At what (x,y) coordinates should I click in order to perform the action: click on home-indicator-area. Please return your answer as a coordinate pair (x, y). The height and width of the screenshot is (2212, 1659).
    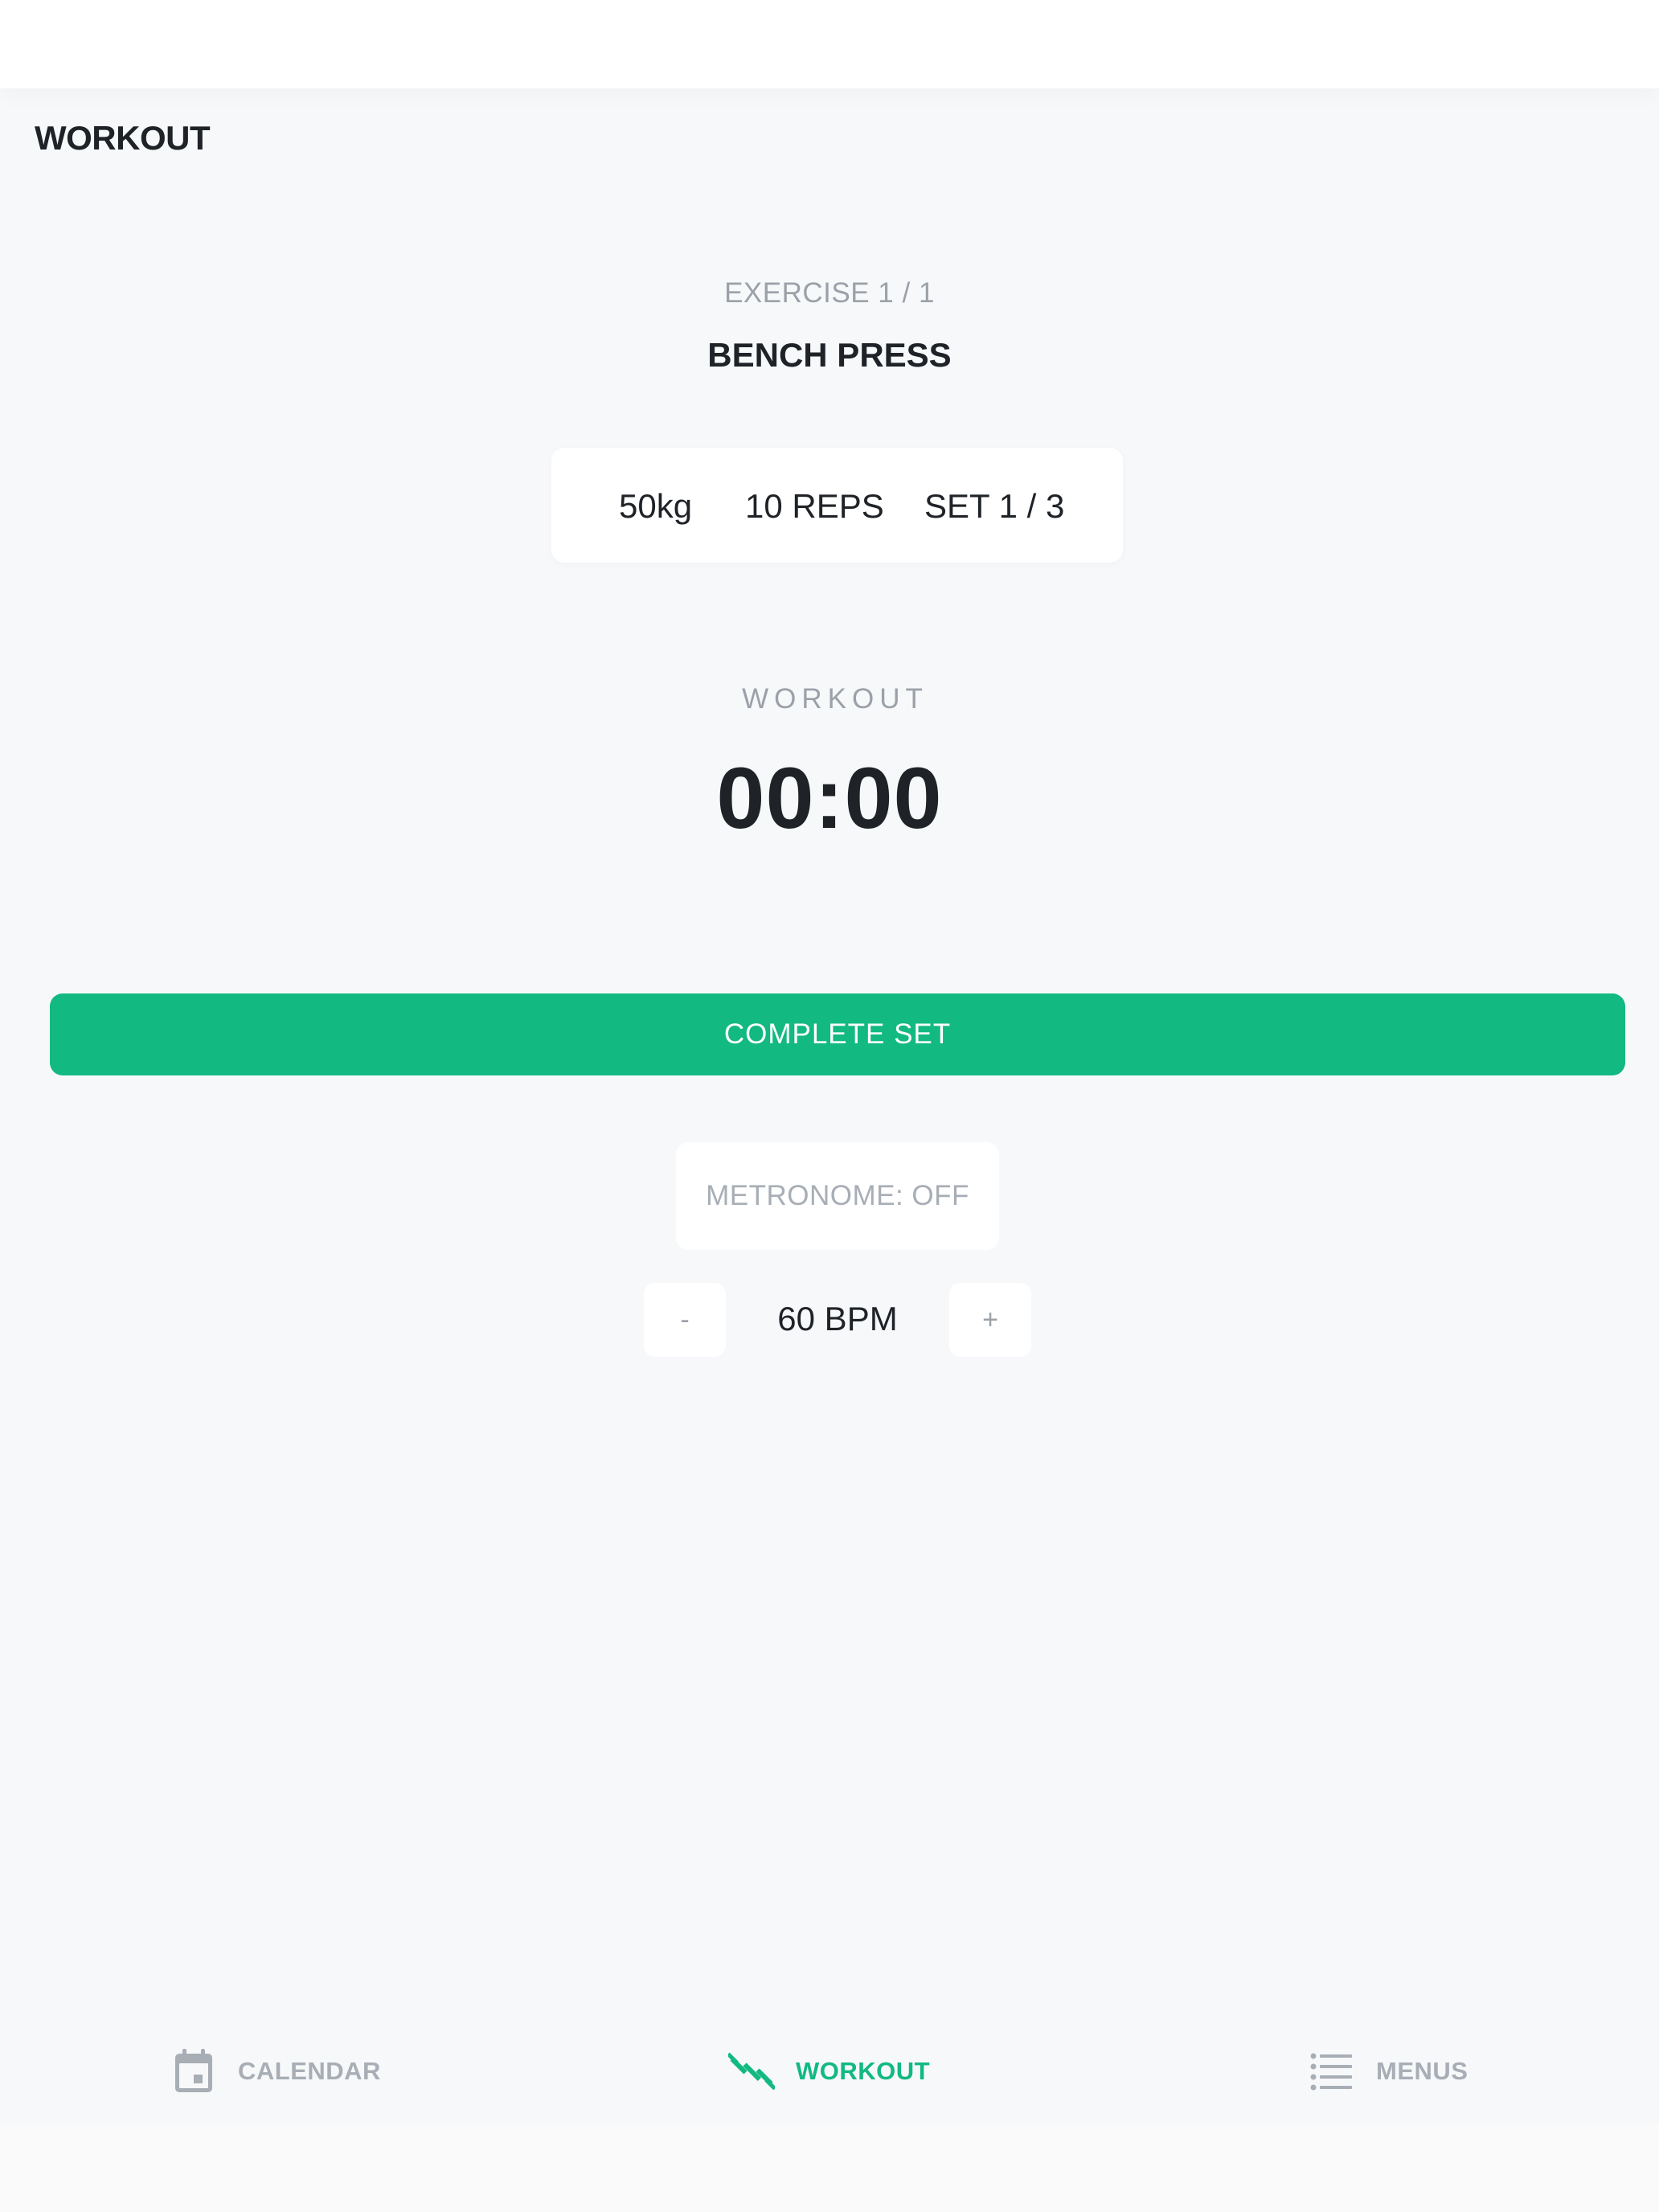
    Looking at the image, I should click on (829, 2168).